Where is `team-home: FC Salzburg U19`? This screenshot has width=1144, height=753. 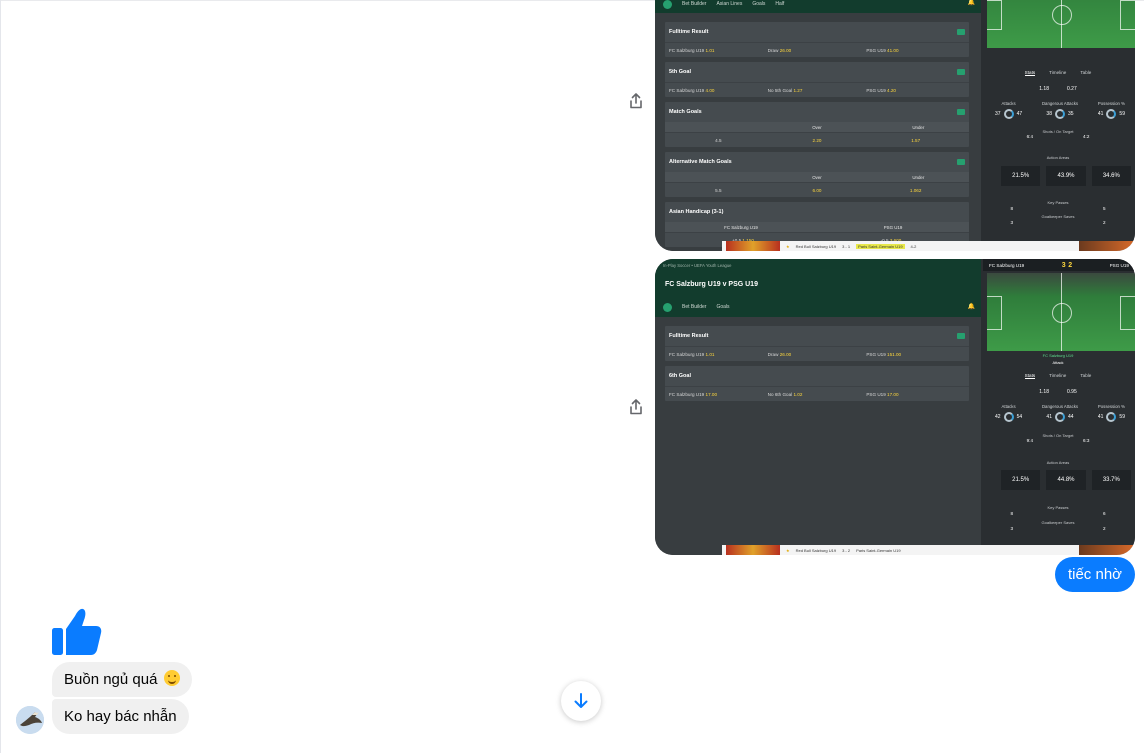
team-home: FC Salzburg U19 is located at coordinates (1007, 265).